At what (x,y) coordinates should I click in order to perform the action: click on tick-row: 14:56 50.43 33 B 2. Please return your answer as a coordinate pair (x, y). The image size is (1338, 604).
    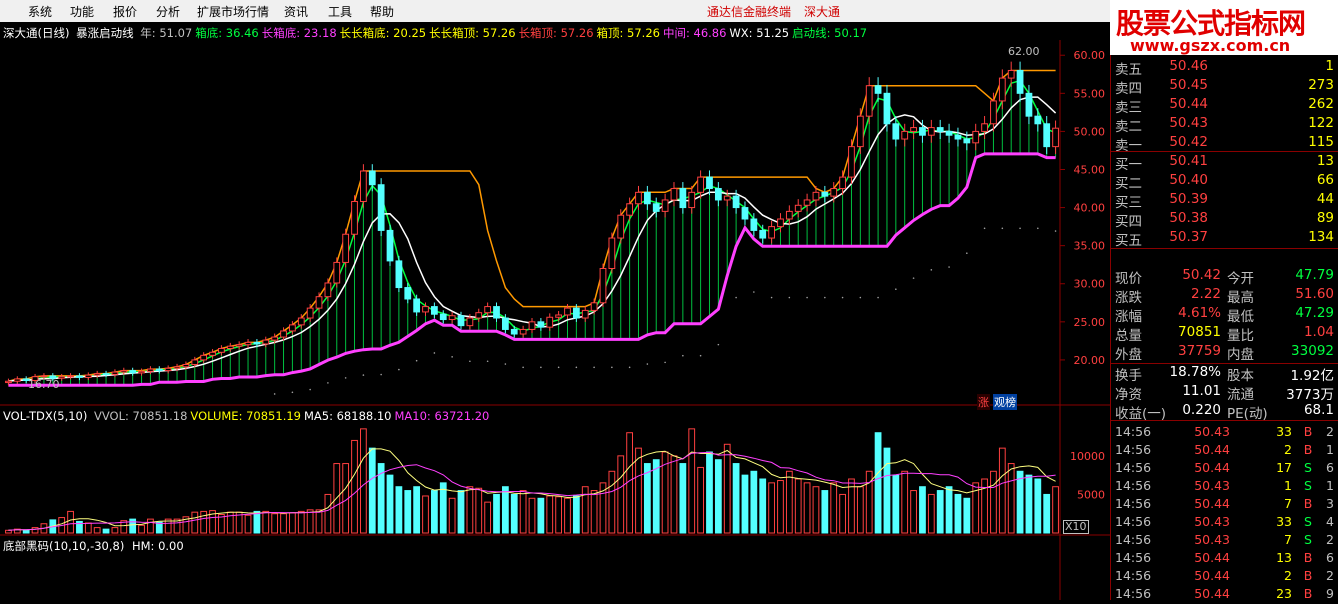
    Looking at the image, I should click on (1224, 433).